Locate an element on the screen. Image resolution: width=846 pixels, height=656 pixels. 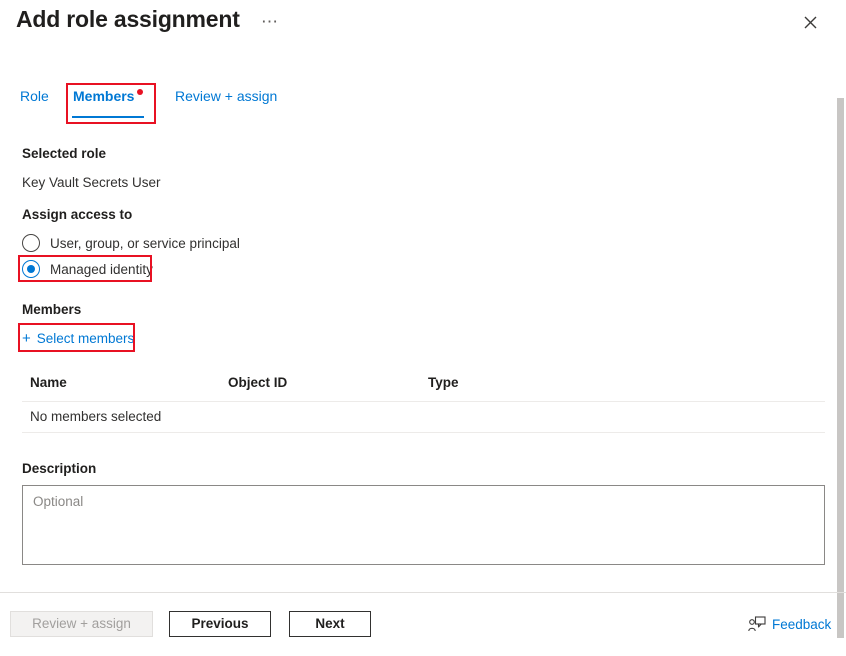
radio-circle-icon is located at coordinates (31, 243).